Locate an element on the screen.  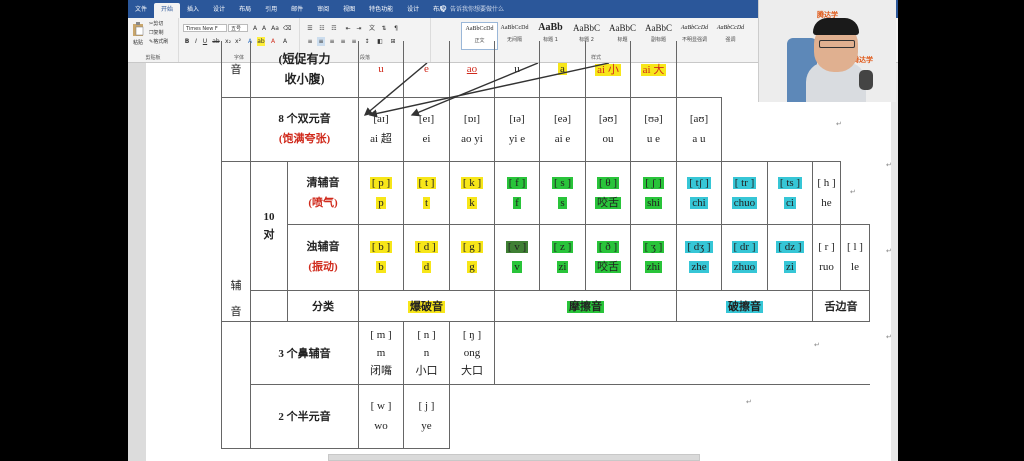
decrease-indent-button: ⇤ is located at coordinates (348, 28).